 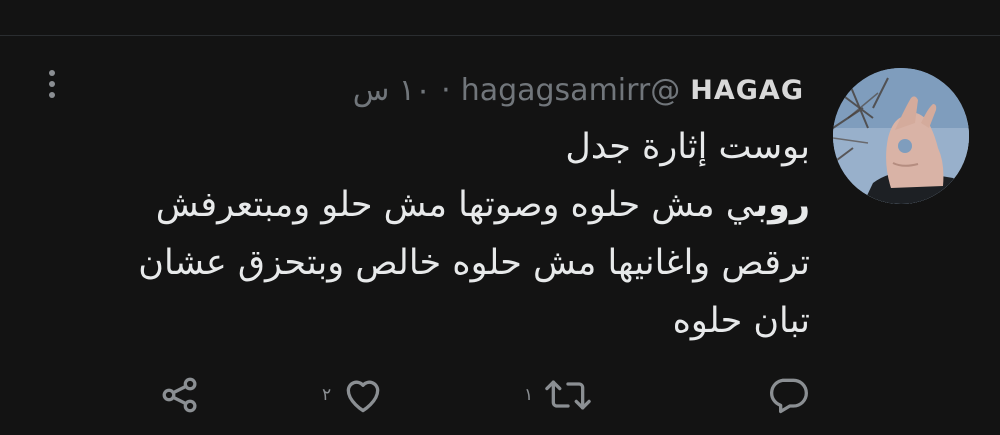 What do you see at coordinates (500, 398) in the screenshot?
I see `tweet-actions: ١ ٢` at bounding box center [500, 398].